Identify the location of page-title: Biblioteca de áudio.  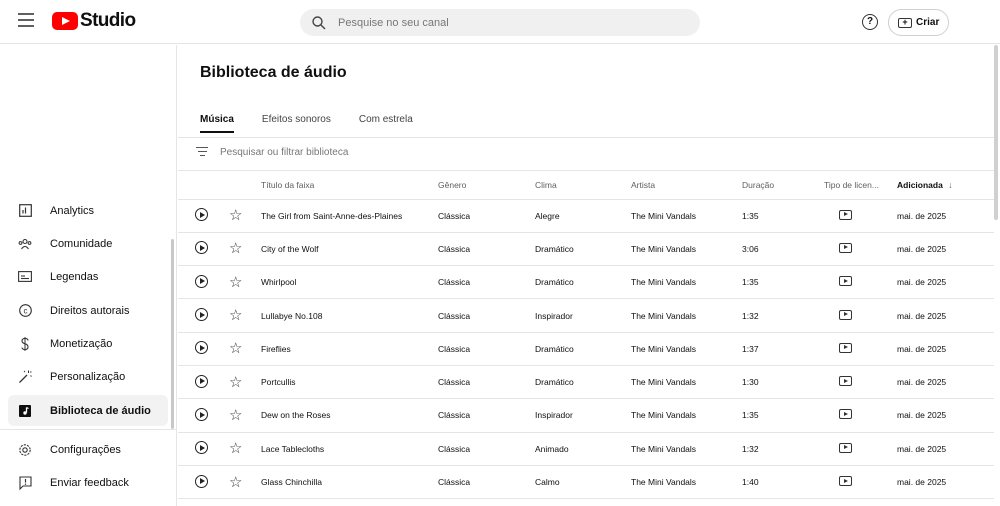
(273, 72).